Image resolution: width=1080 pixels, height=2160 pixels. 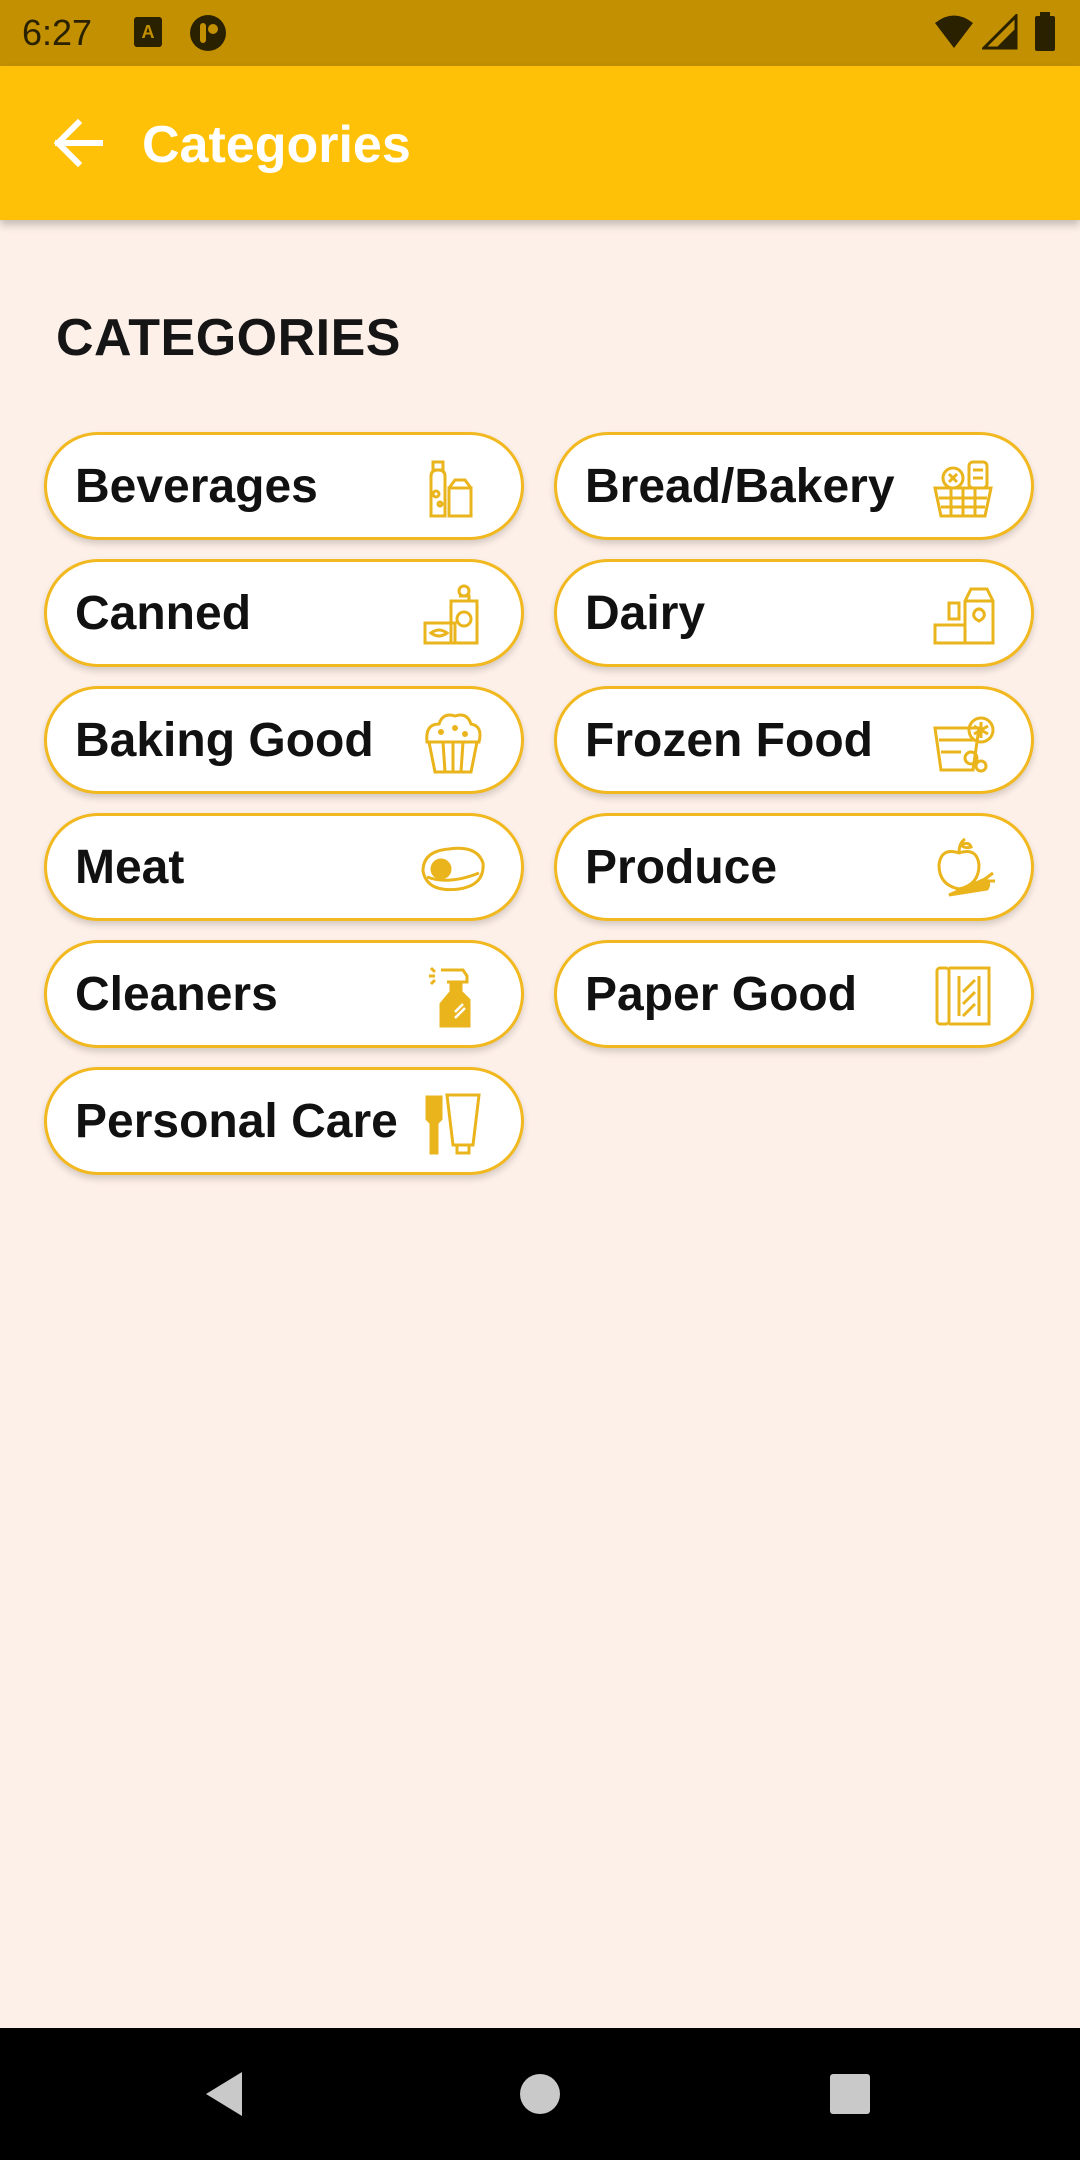 I want to click on nav-home-button, so click(x=540, y=2094).